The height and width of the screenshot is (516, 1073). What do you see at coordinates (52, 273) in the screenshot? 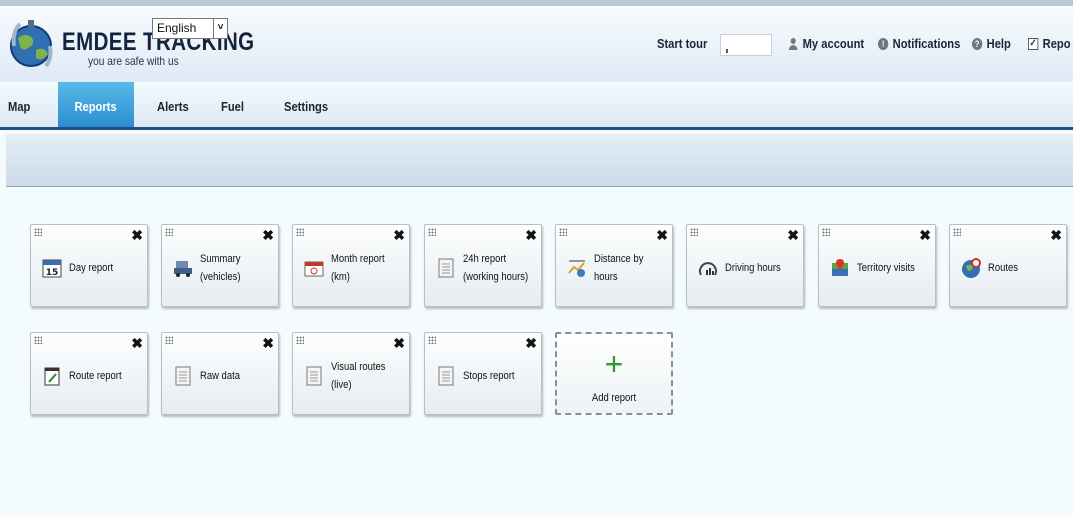
I see `svg-text: 15` at bounding box center [52, 273].